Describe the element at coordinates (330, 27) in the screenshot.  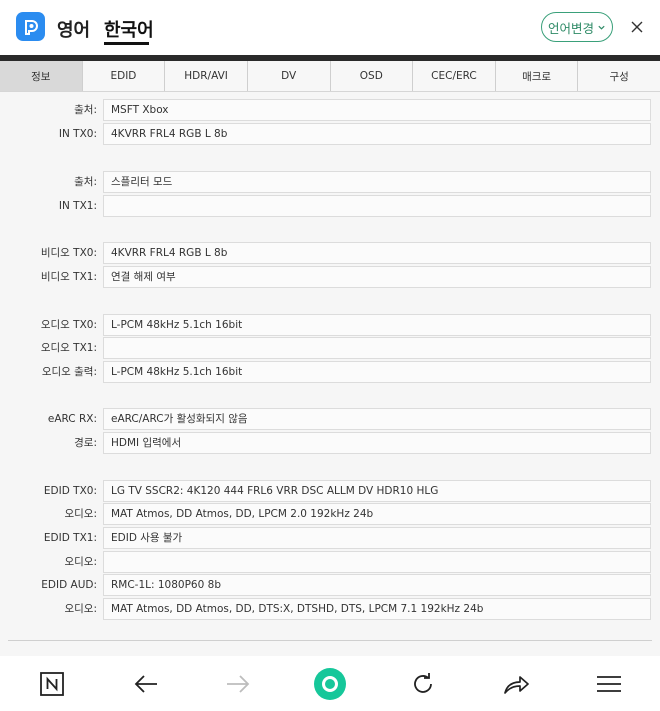
I see `translator-bar: 영어 한국어 언어변경` at that location.